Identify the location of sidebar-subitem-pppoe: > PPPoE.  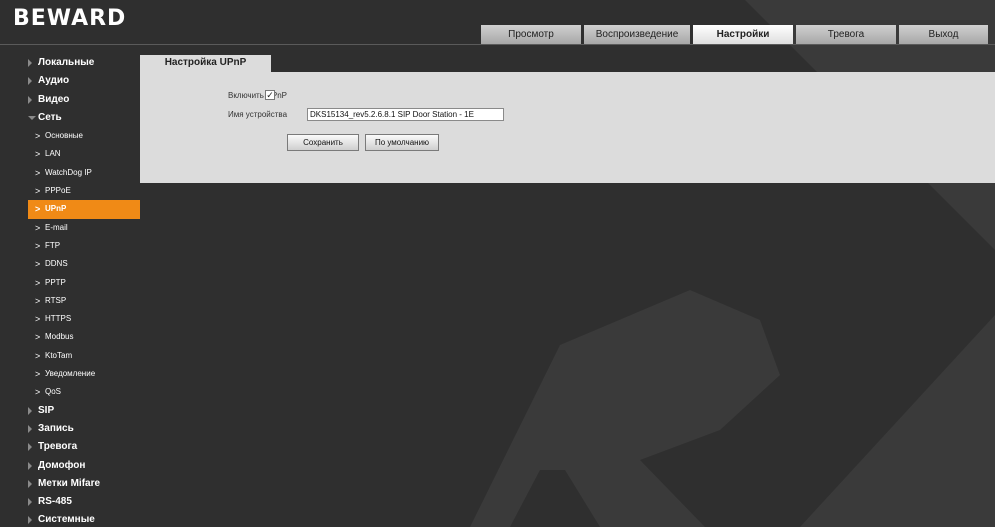
(84, 191).